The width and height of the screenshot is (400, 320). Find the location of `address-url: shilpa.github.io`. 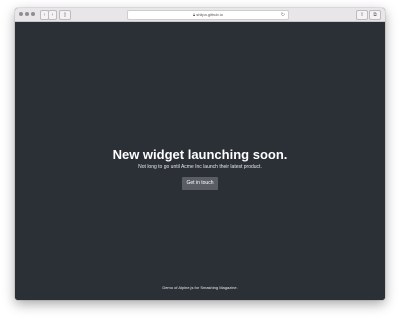

address-url: shilpa.github.io is located at coordinates (209, 14).